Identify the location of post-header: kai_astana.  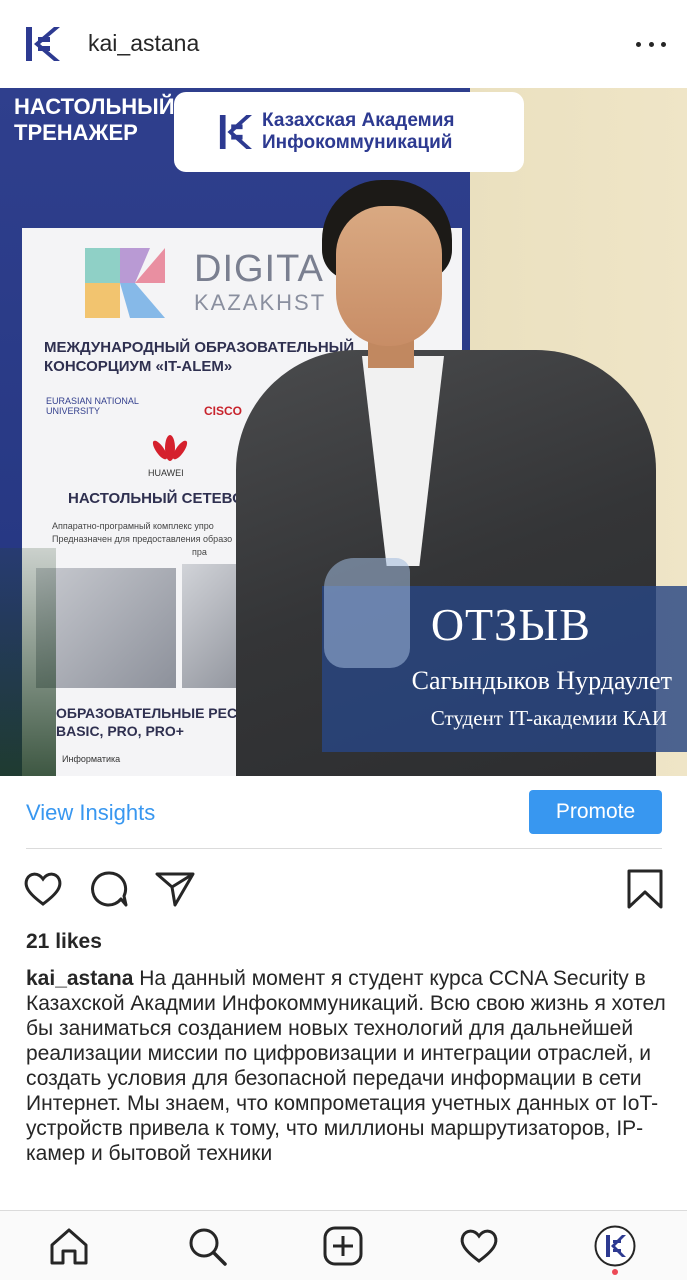
(343, 44).